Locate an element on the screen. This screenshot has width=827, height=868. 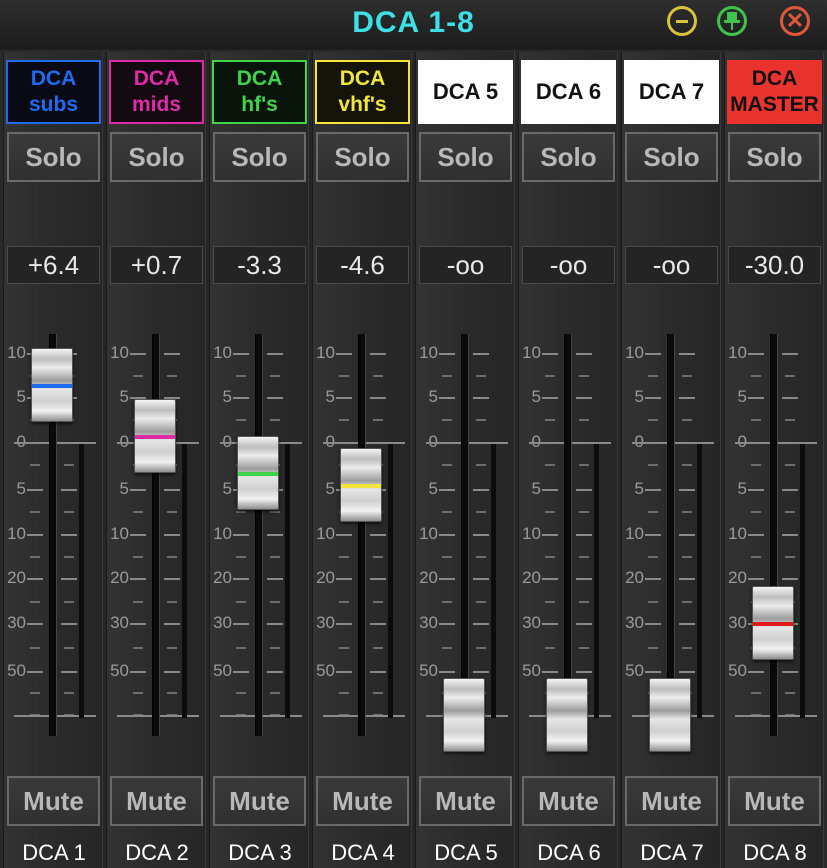
scale-label: 30 is located at coordinates (531, 622).